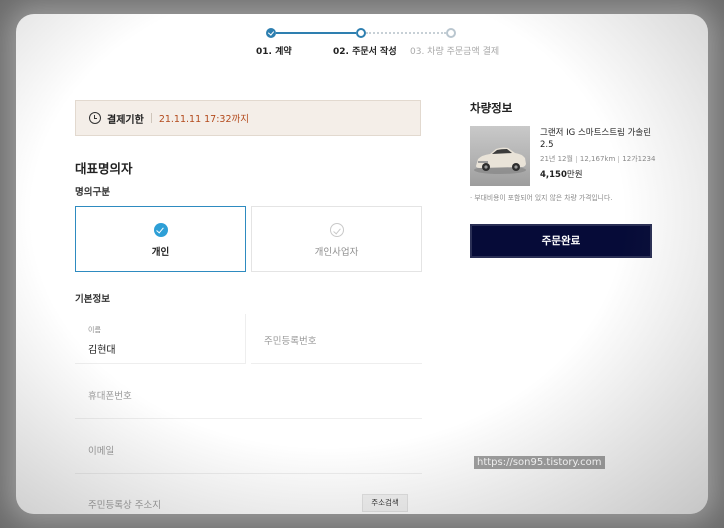 The width and height of the screenshot is (724, 528). I want to click on type-option-individual: 개인, so click(160, 239).